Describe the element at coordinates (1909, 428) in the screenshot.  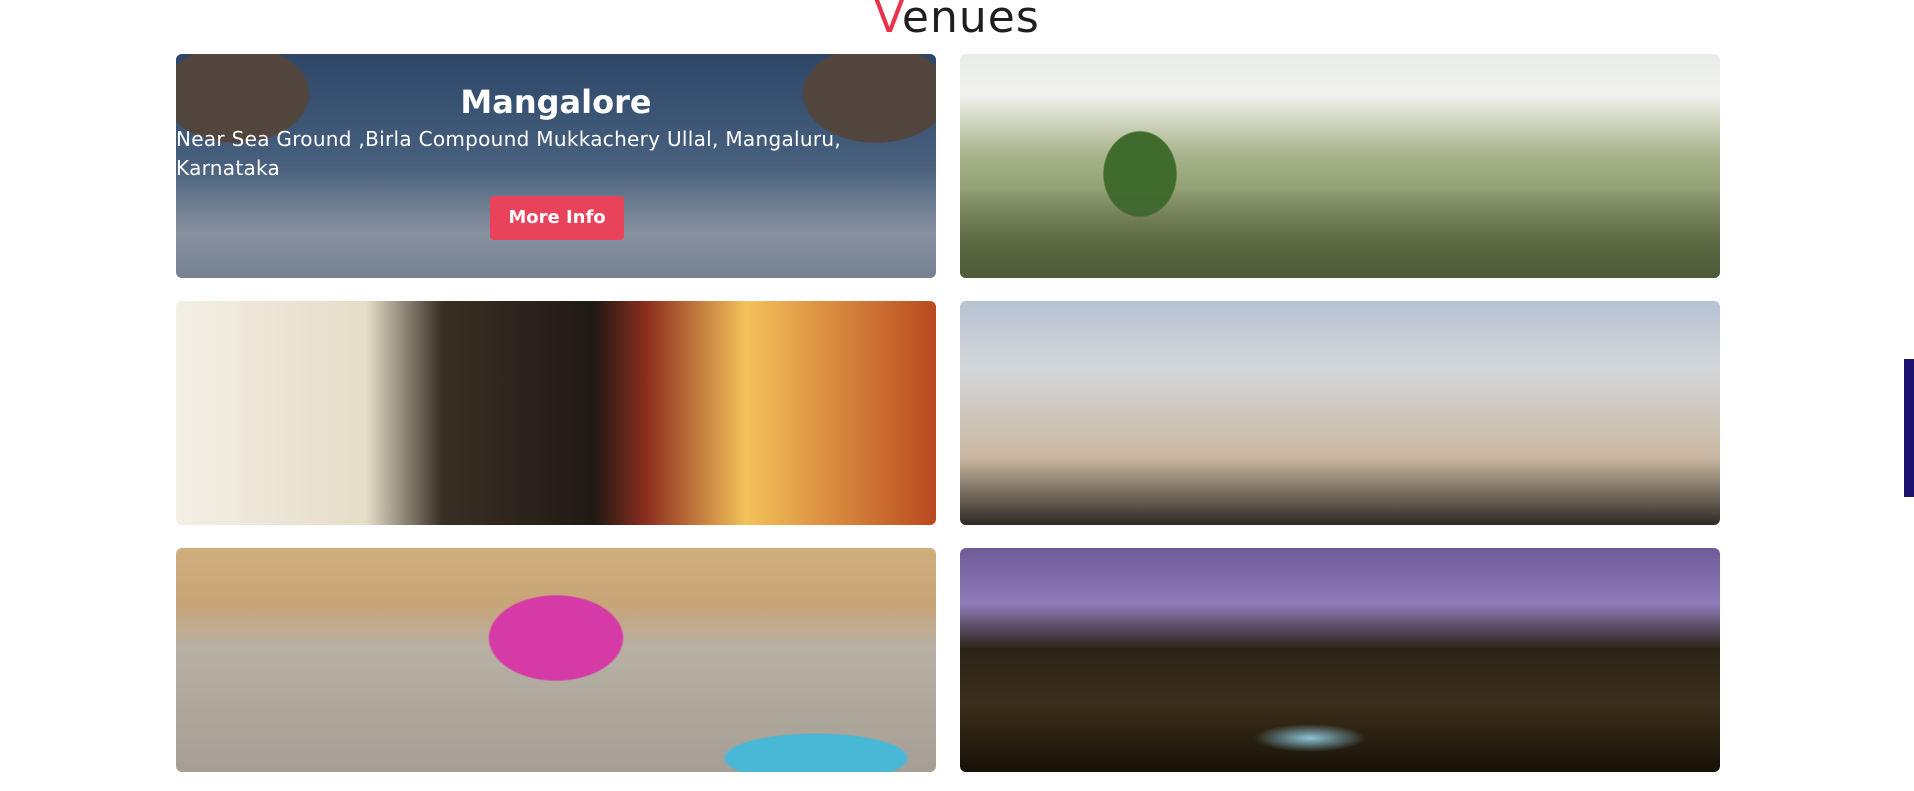
I see `side-tab` at that location.